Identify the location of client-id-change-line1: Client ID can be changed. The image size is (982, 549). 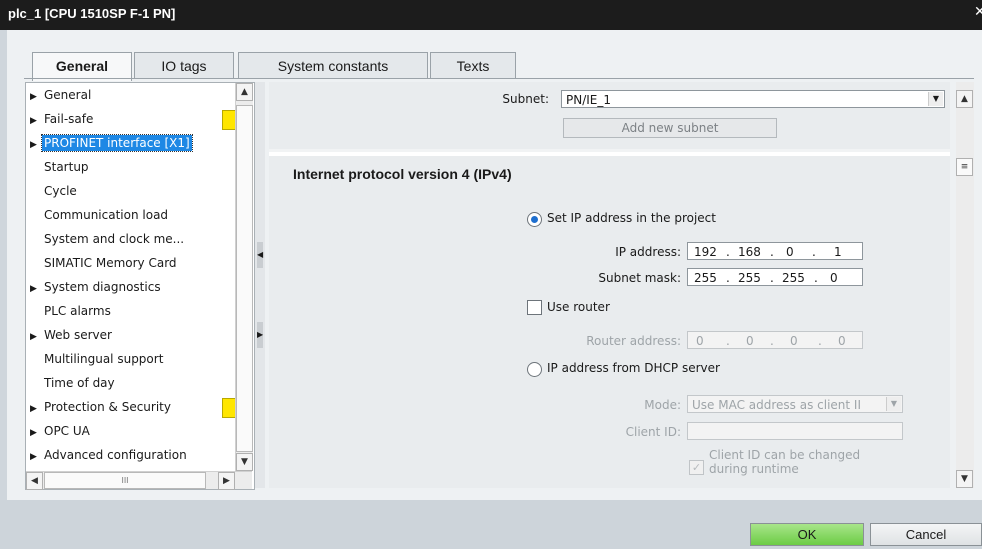
(785, 455).